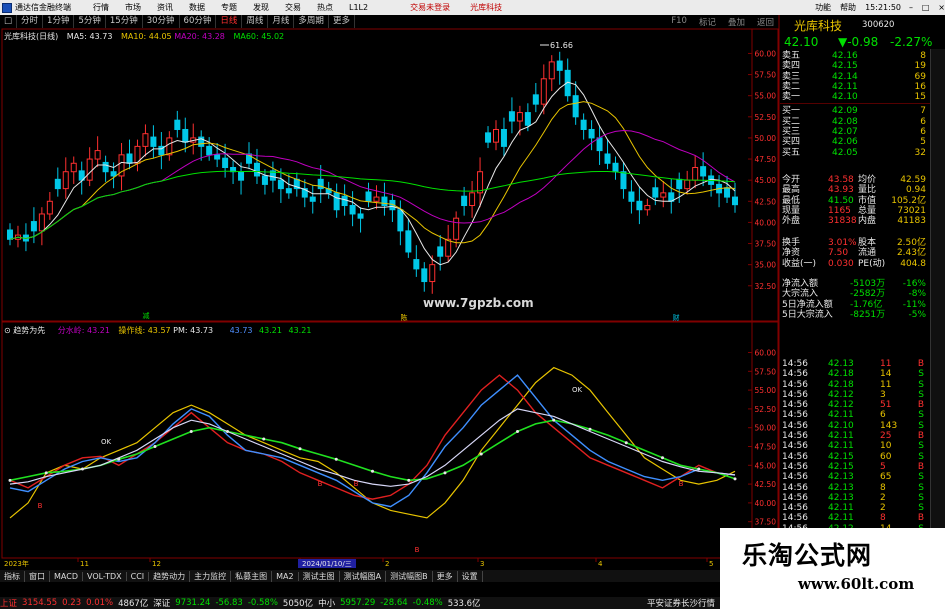 Image resolution: width=945 pixels, height=609 pixels. I want to click on tick-price: 42.18, so click(841, 374).